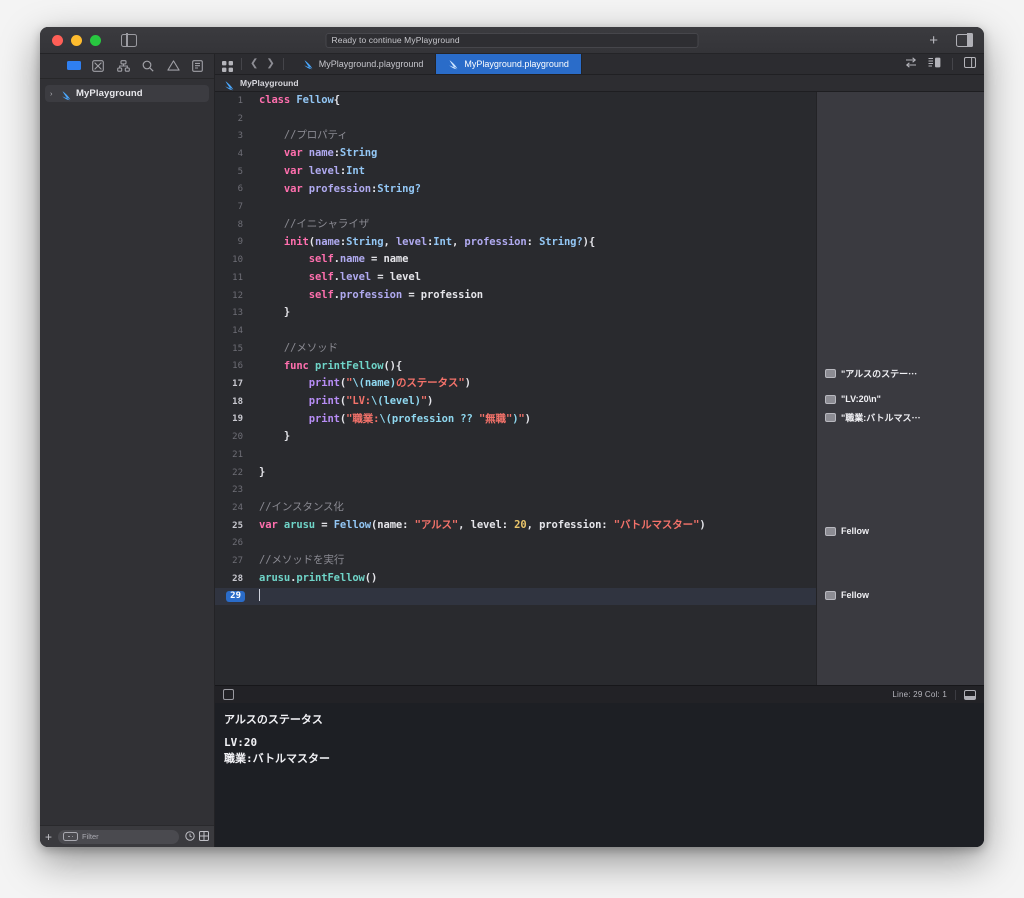 The image size is (1024, 898). Describe the element at coordinates (515, 544) in the screenshot. I see `code-line: 26` at that location.